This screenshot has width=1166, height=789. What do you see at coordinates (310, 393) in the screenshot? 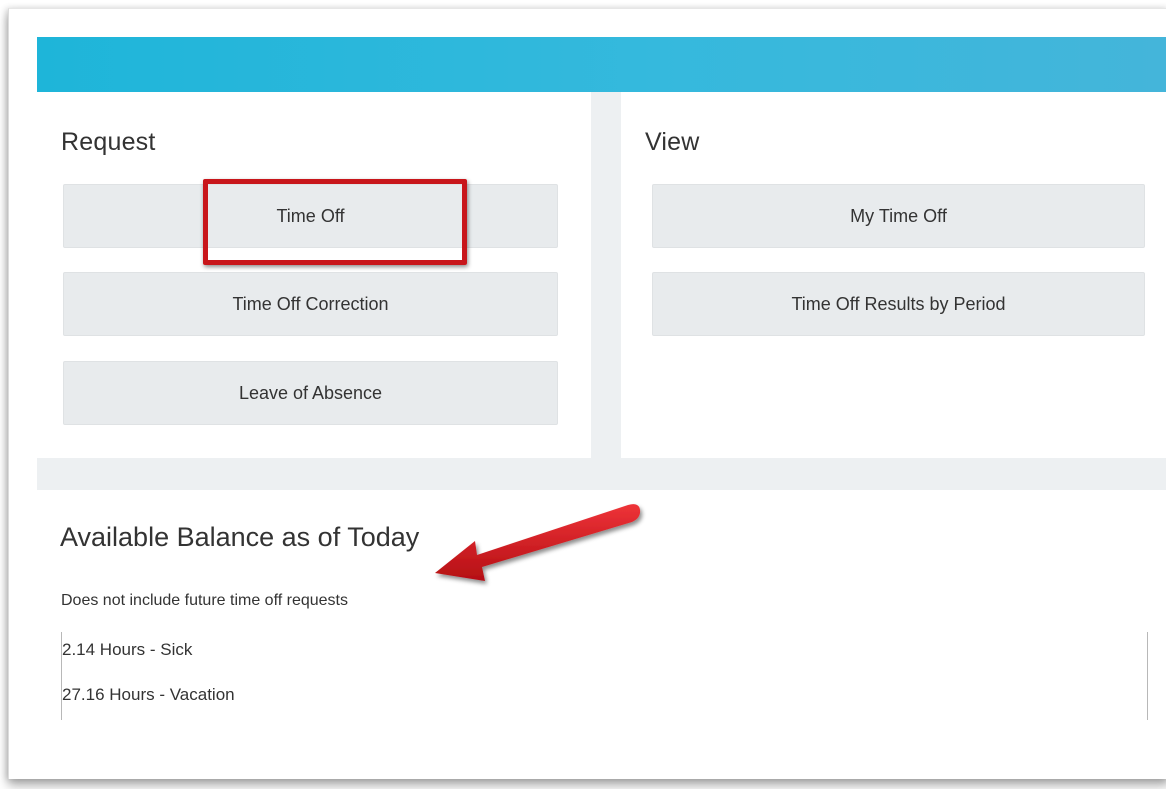
I see `leave-of-absence-button: Leave of Absence` at bounding box center [310, 393].